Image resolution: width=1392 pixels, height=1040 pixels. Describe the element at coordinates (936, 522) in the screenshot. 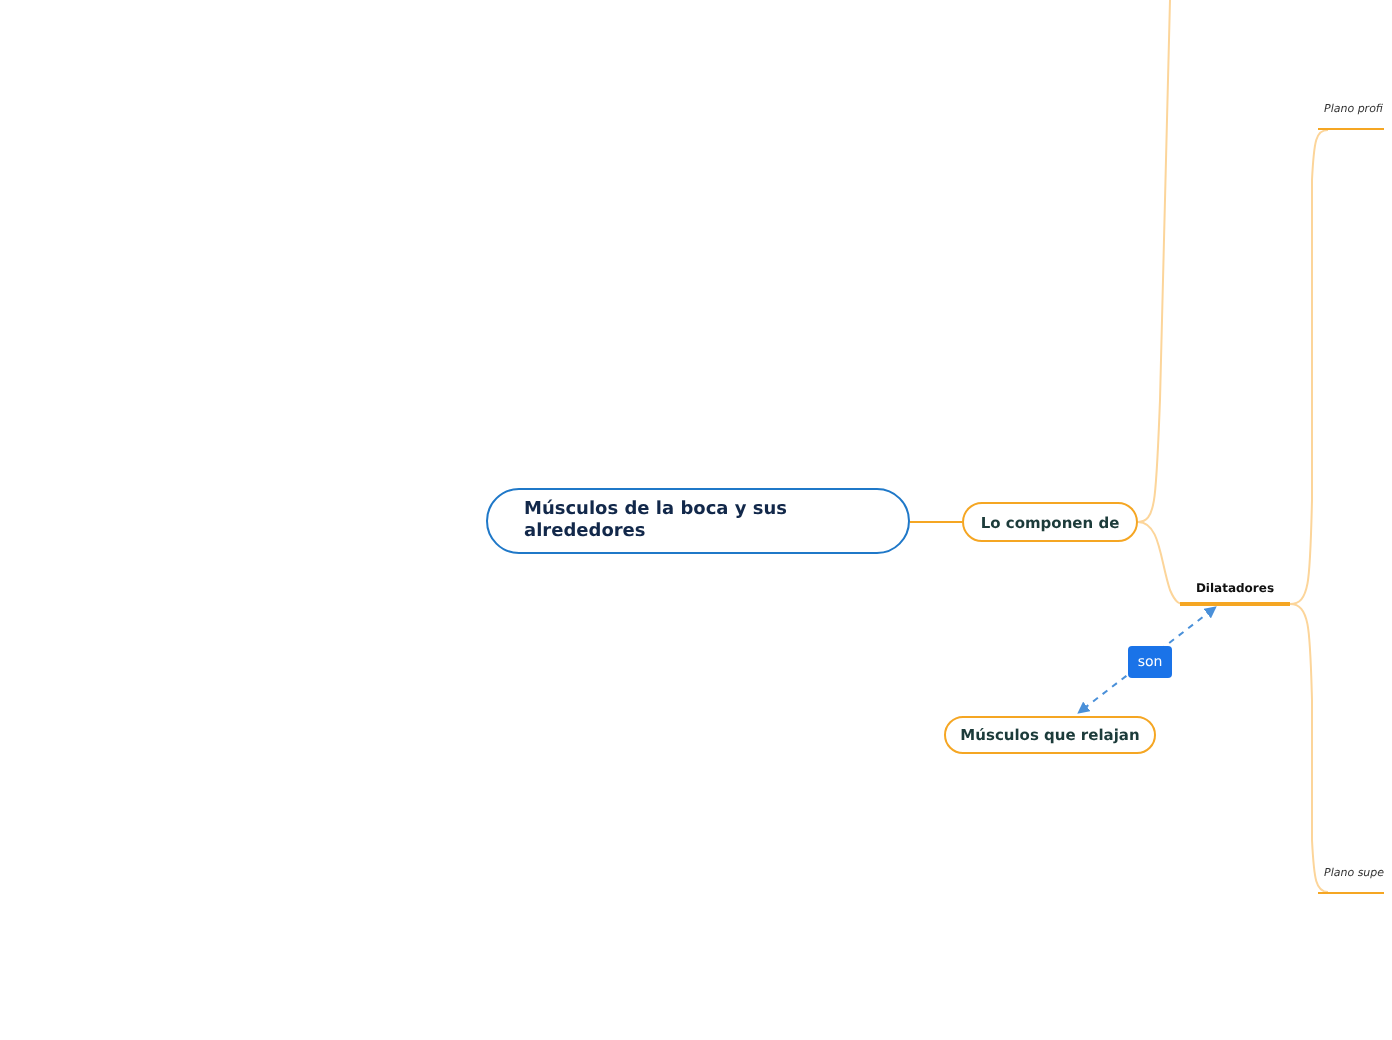

I see `connector-line` at that location.